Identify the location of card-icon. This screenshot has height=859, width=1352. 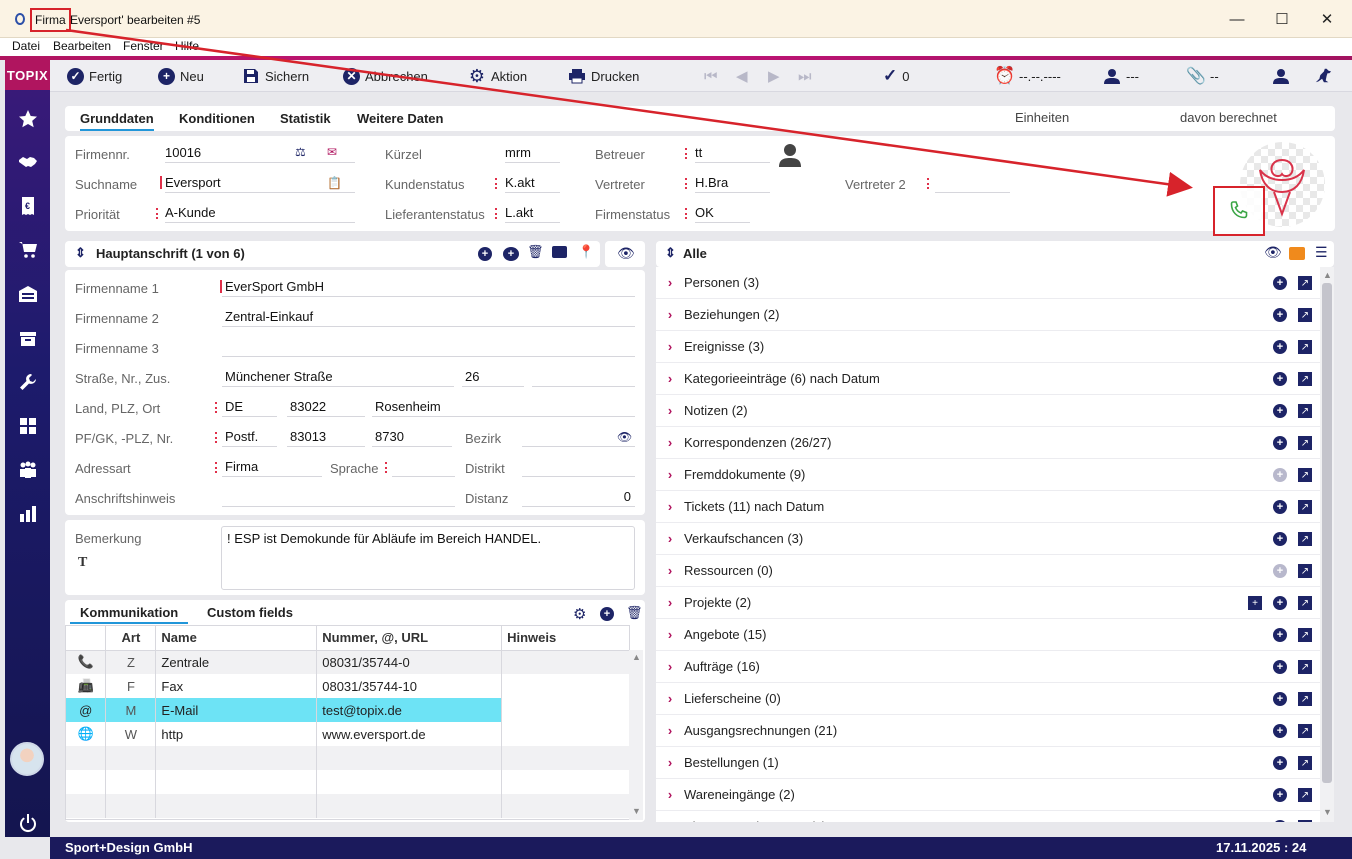
(559, 252).